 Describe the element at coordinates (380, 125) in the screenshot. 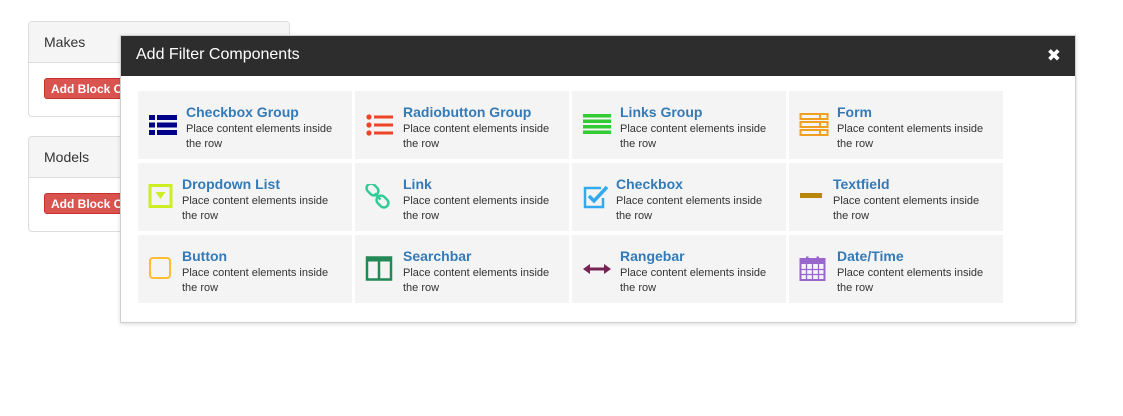

I see `radio-list-icon` at that location.